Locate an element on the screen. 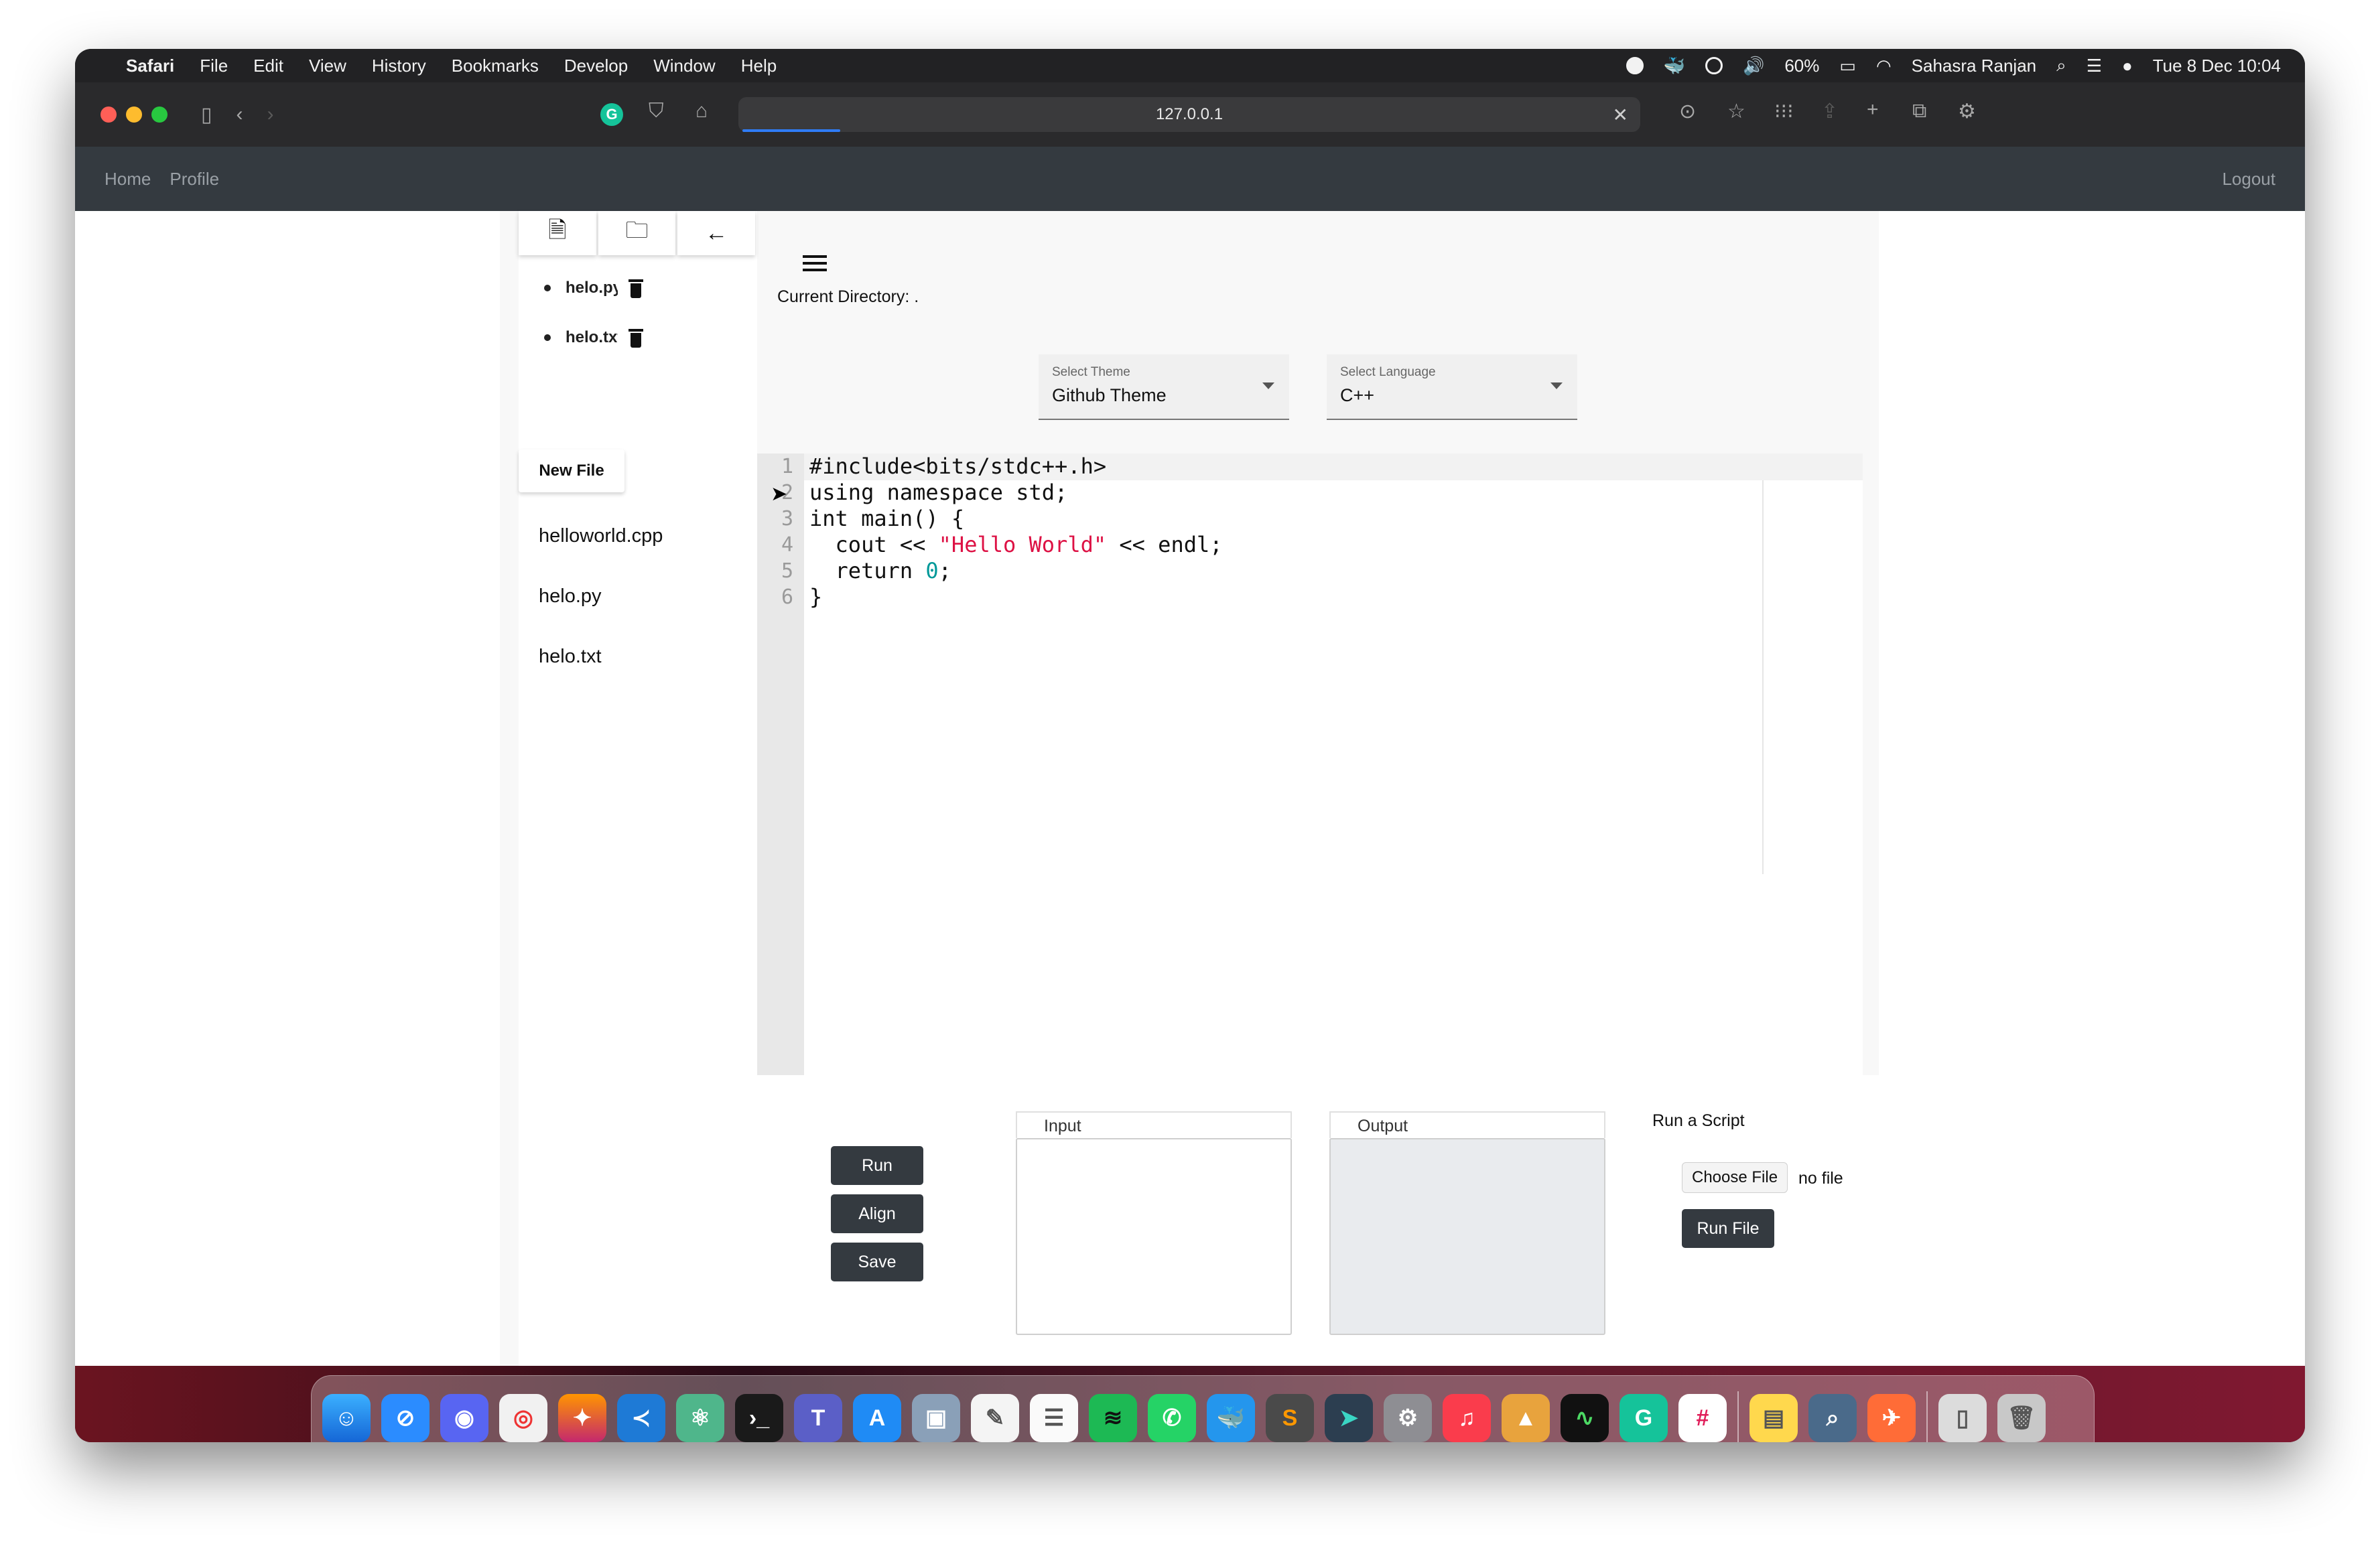 The image size is (2380, 1542). minimize-window-icon is located at coordinates (134, 115).